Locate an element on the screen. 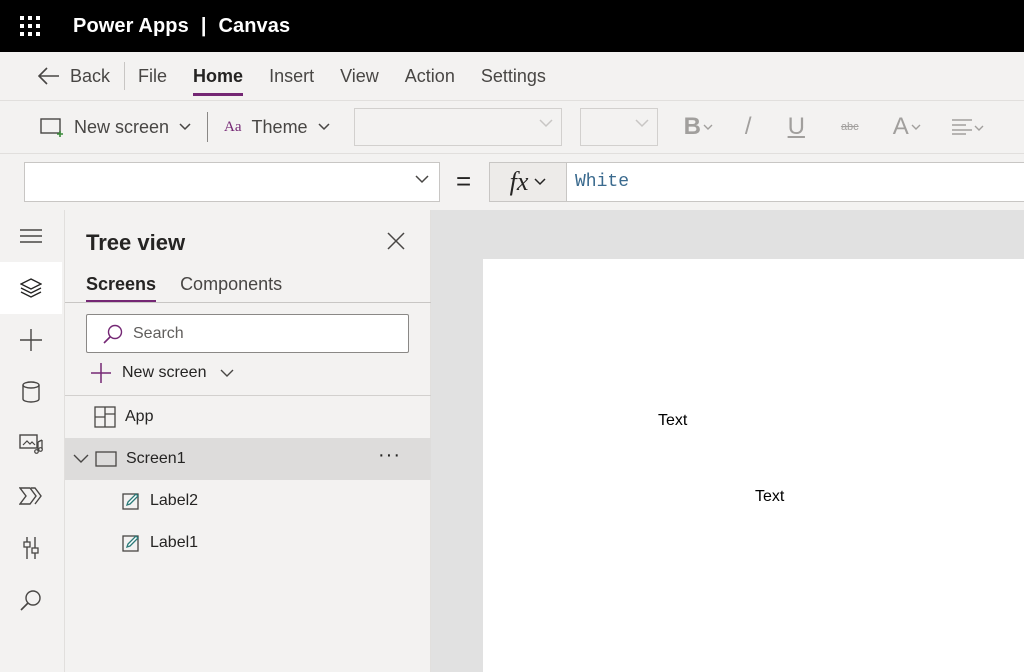  screen-icon is located at coordinates (106, 459).